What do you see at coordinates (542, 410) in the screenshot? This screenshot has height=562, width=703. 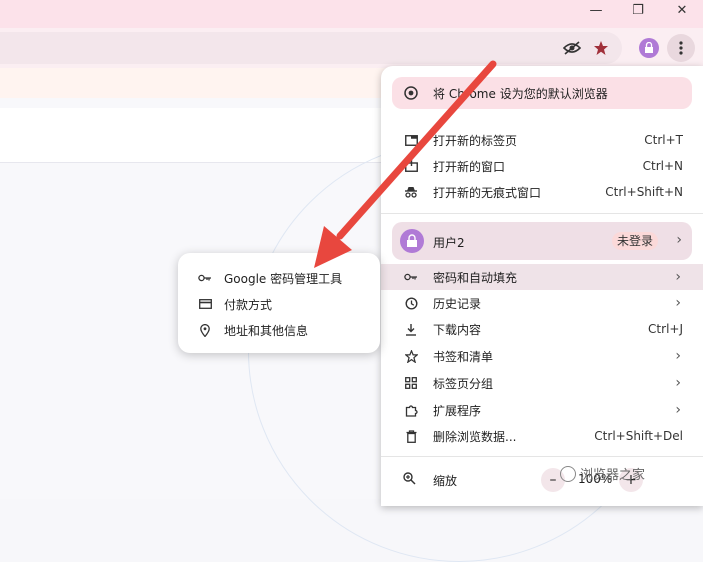 I see `menu-item-extensions: 扩展程序 ›` at bounding box center [542, 410].